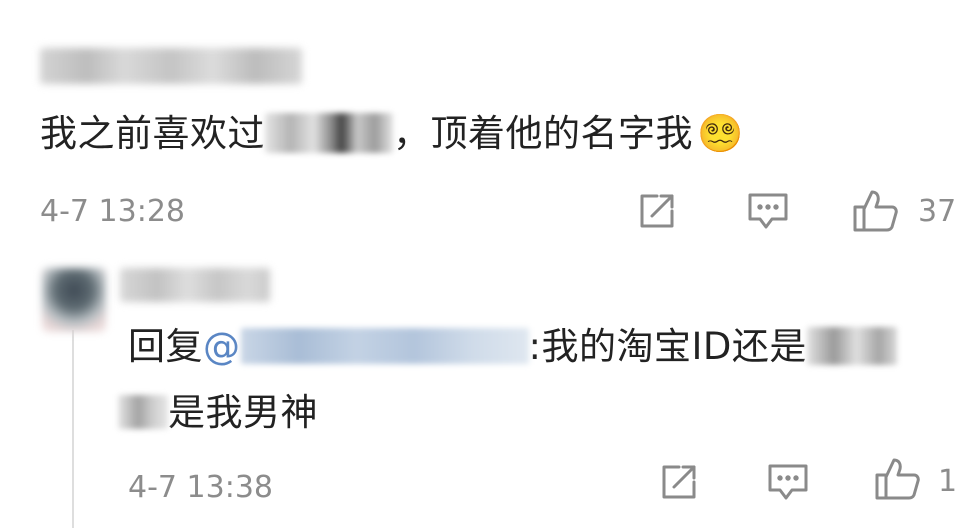 Image resolution: width=970 pixels, height=528 pixels. Describe the element at coordinates (720, 133) in the screenshot. I see `emoji-dizzy-icon: 😵‍💫` at that location.